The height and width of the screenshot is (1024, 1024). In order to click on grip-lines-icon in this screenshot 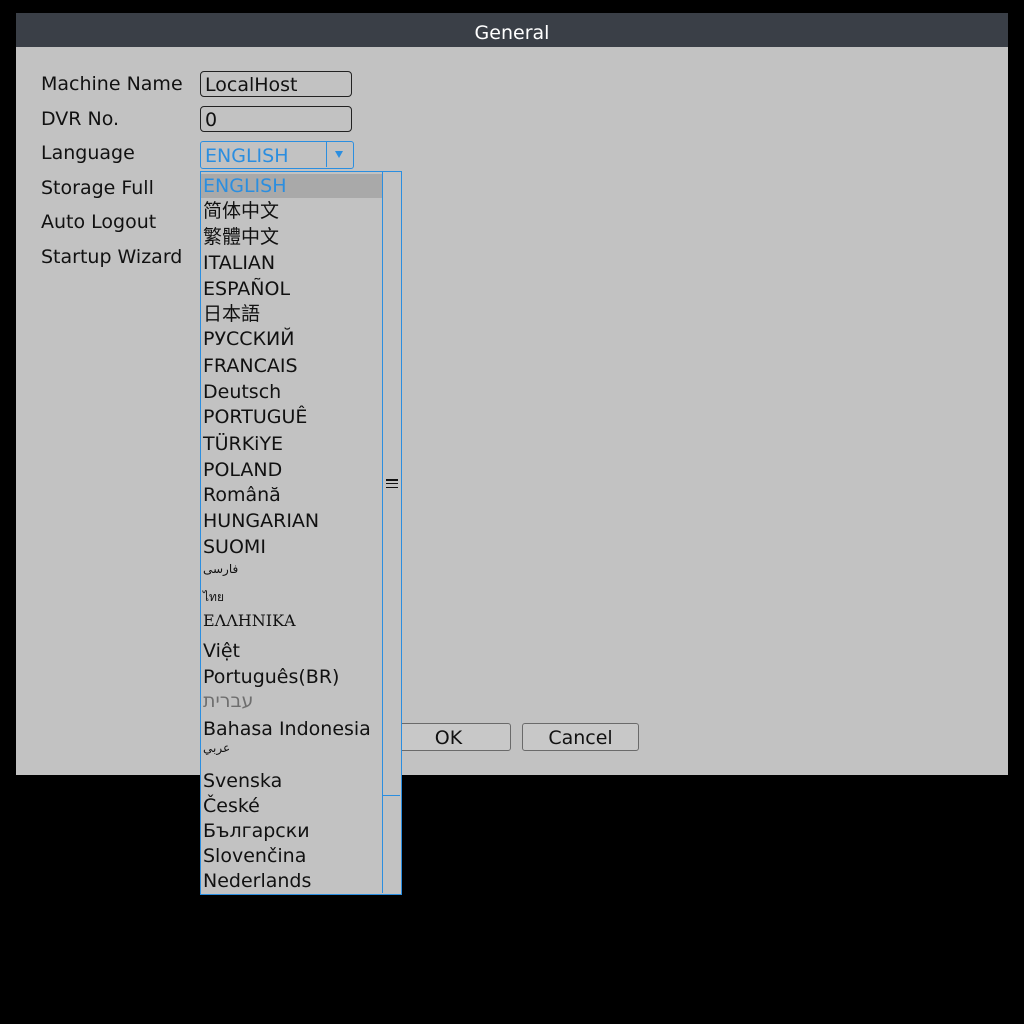, I will do `click(392, 484)`.